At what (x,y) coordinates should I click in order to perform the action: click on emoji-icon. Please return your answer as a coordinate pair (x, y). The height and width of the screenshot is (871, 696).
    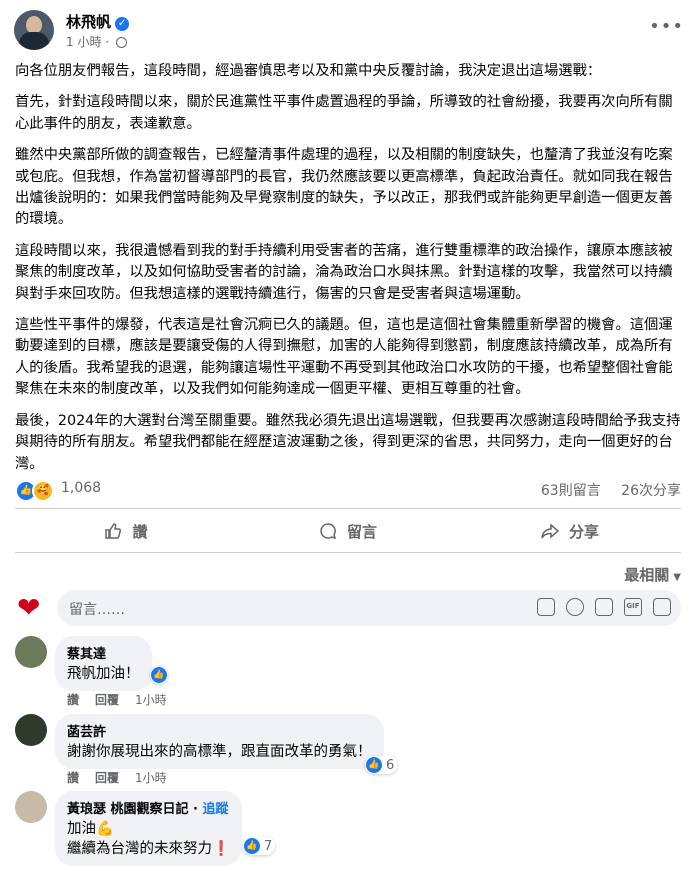
    Looking at the image, I should click on (575, 607).